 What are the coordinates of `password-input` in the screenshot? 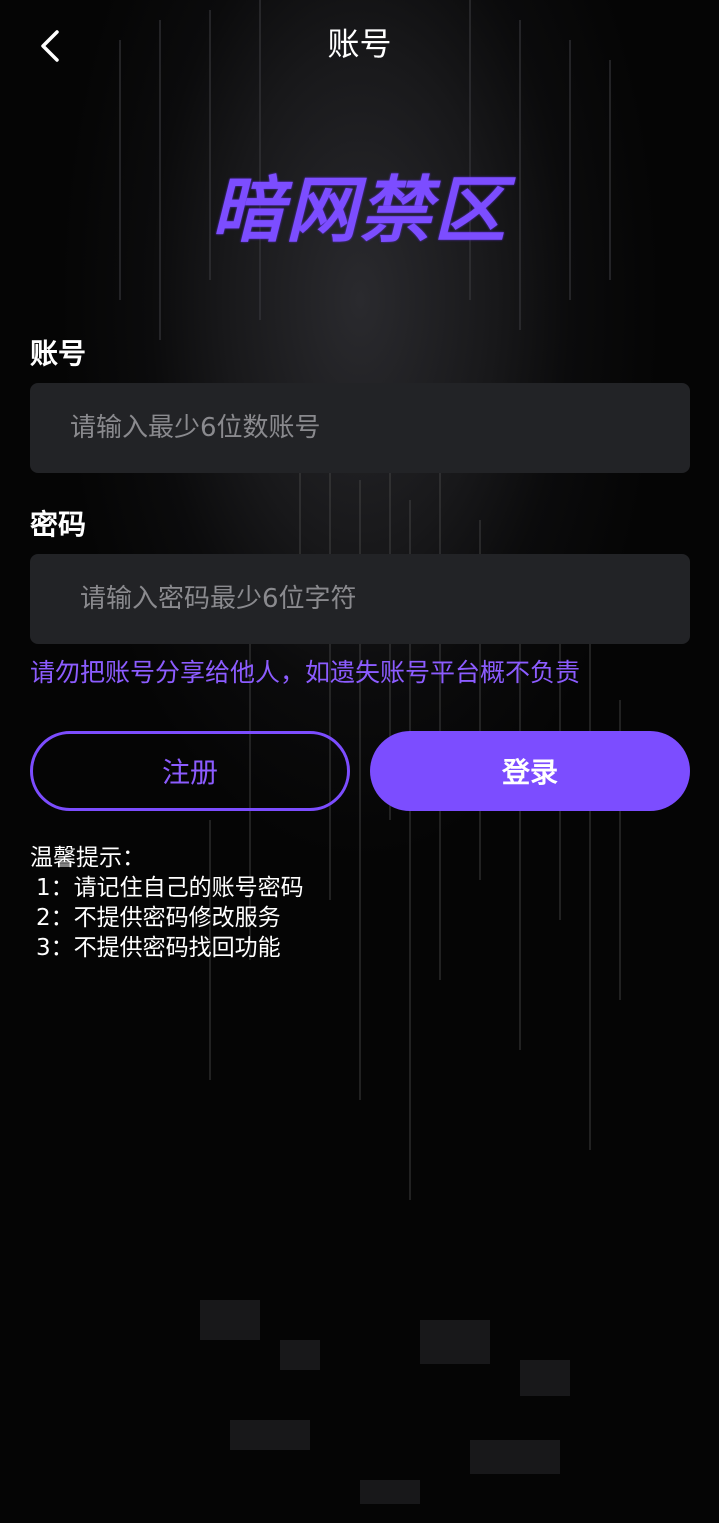 It's located at (360, 599).